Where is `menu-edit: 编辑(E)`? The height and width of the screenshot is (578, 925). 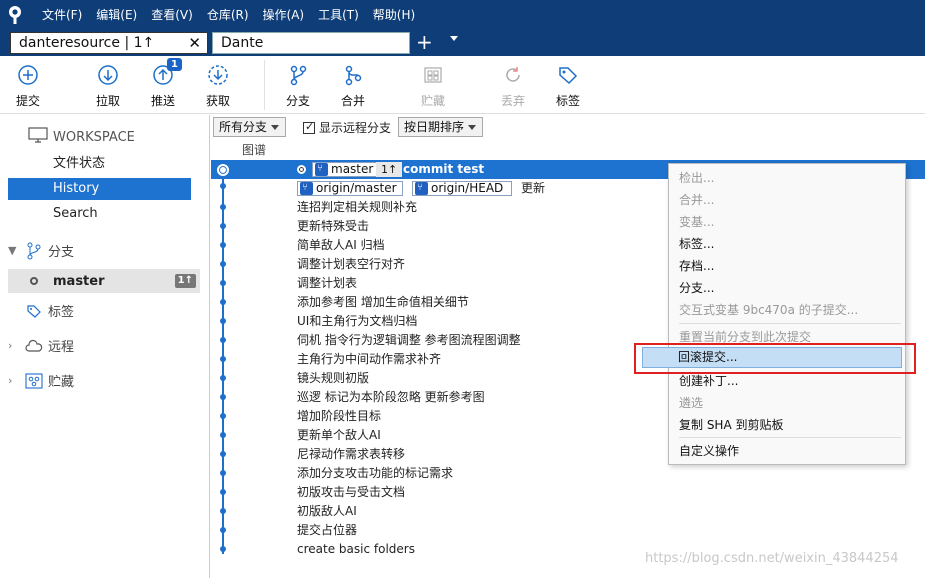 menu-edit: 编辑(E) is located at coordinates (116, 15).